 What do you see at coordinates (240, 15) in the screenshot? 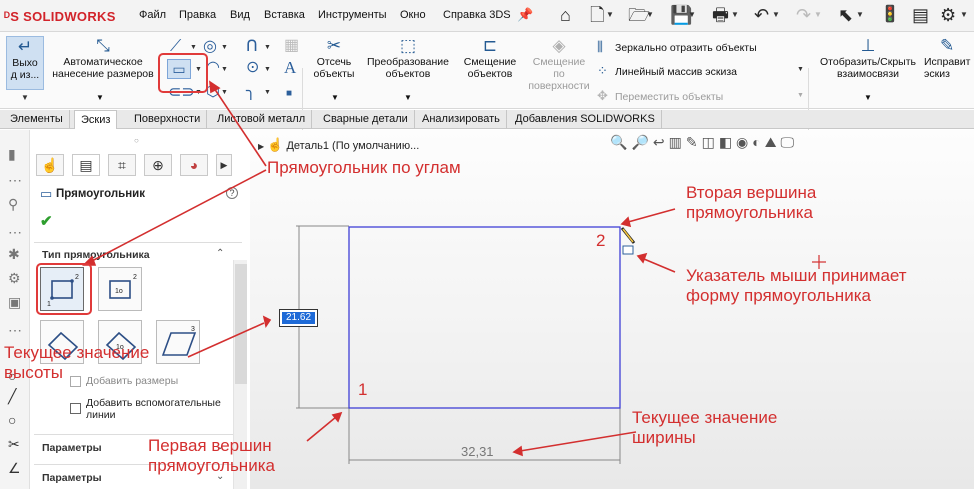
I see `menu-view: Вид` at bounding box center [240, 15].